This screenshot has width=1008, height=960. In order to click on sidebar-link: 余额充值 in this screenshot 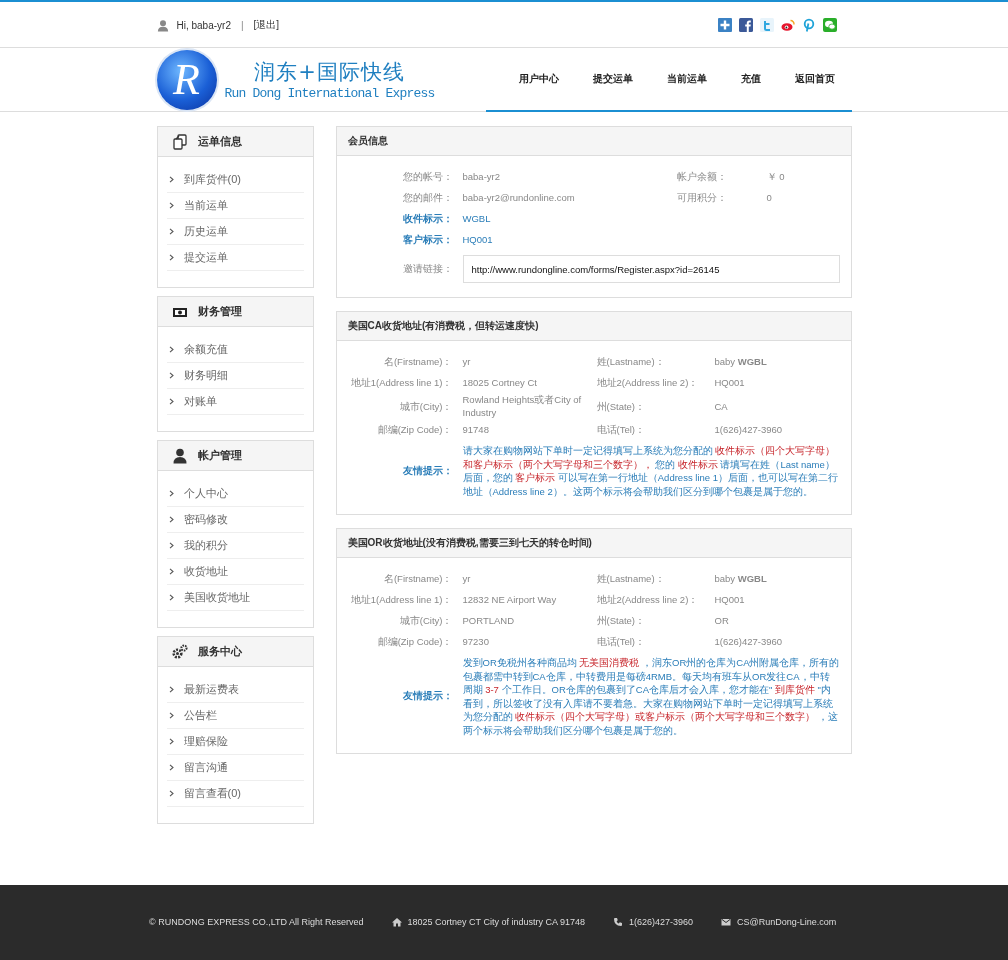, I will do `click(235, 350)`.